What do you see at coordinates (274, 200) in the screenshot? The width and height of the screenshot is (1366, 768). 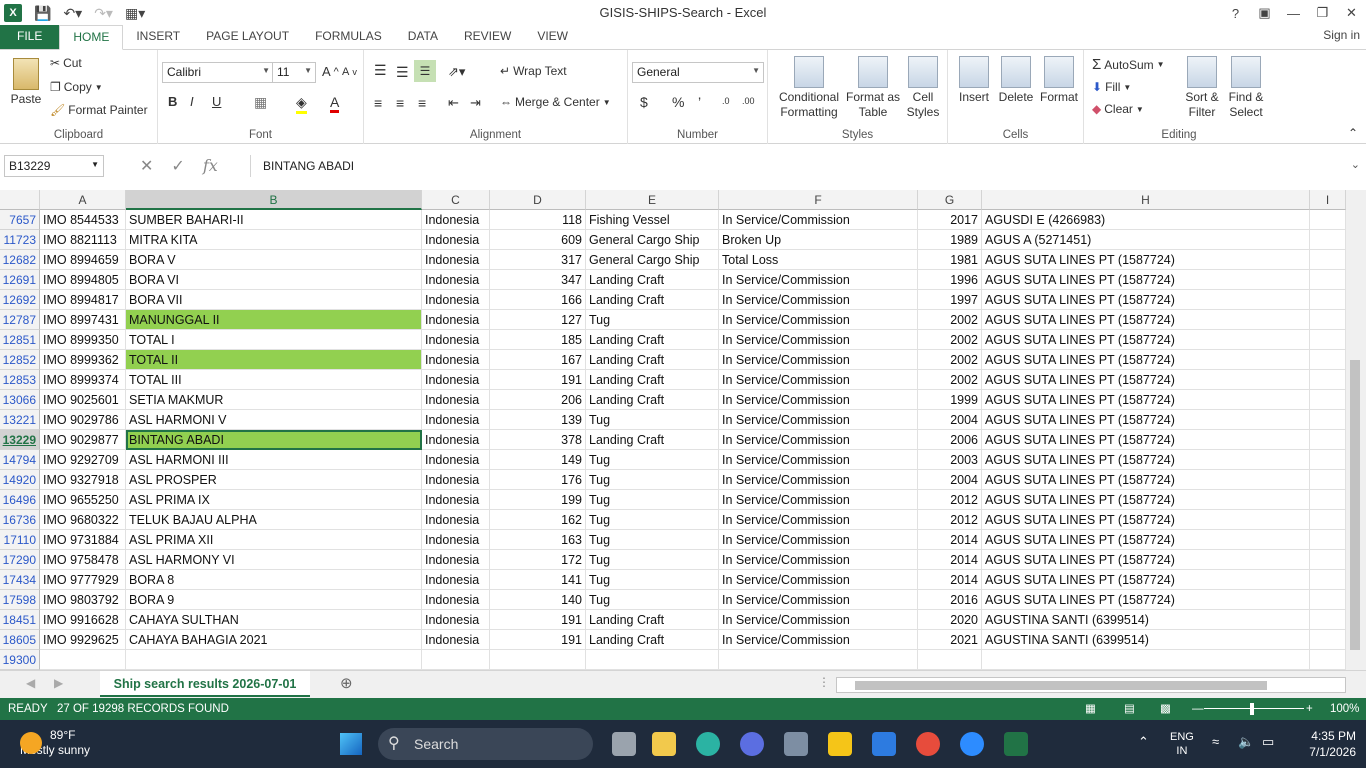 I see `column-header-b: B` at bounding box center [274, 200].